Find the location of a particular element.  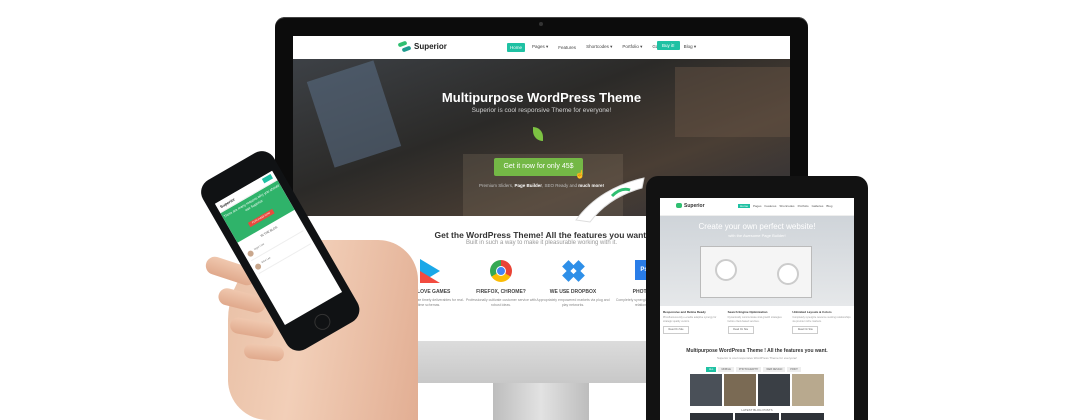

hero-title: Multipurpose WordPress Theme is located at coordinates (541, 97).